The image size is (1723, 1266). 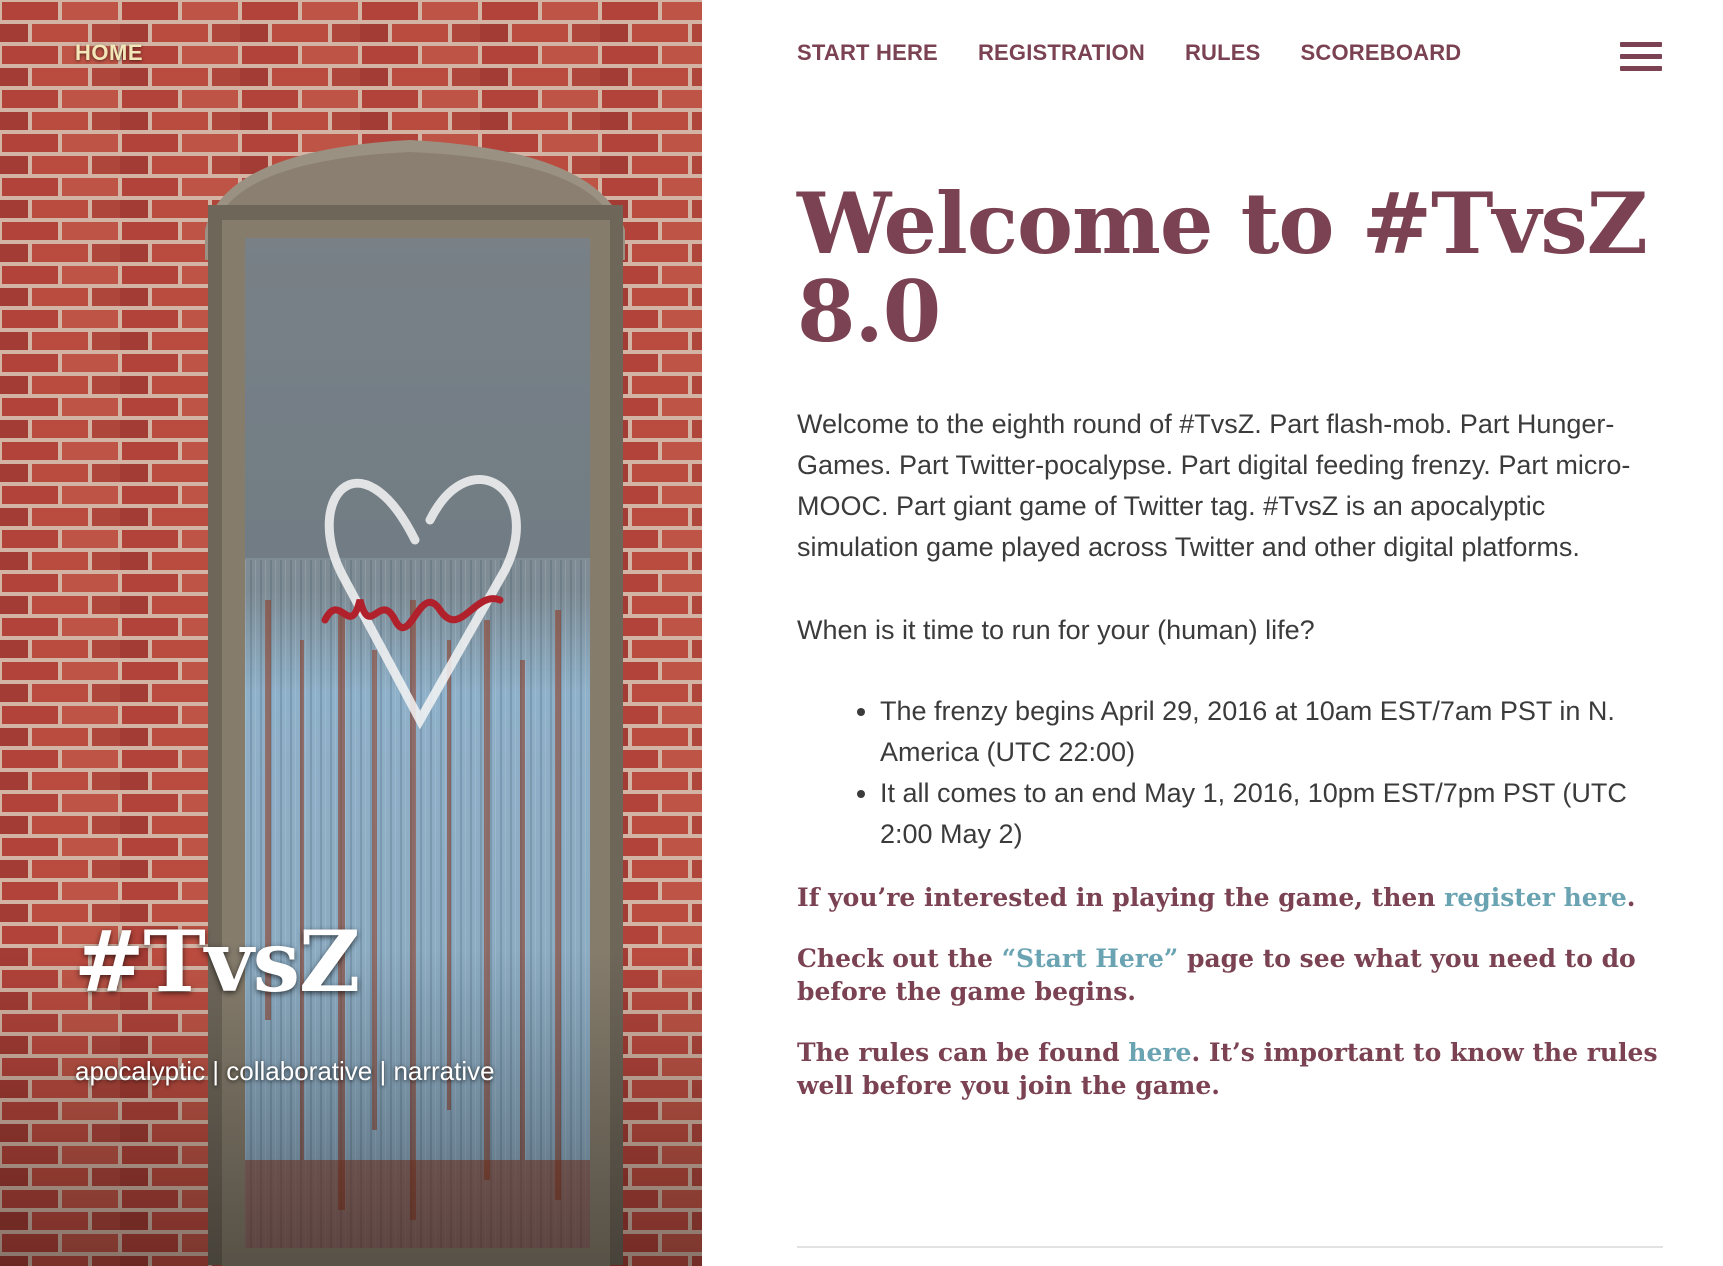 I want to click on rules-here-link: here, so click(x=1159, y=1052).